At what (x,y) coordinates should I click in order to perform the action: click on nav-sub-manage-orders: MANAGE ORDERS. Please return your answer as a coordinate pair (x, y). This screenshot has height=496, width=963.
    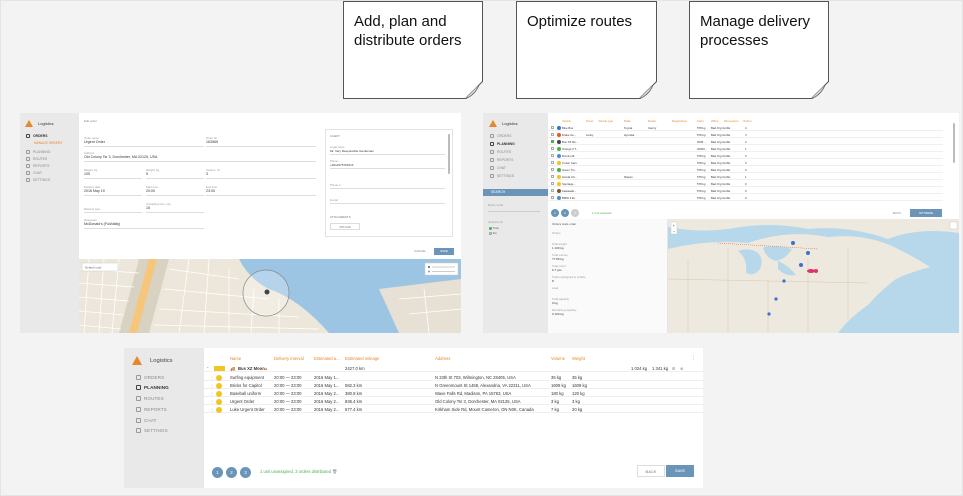
    Looking at the image, I should click on (48, 143).